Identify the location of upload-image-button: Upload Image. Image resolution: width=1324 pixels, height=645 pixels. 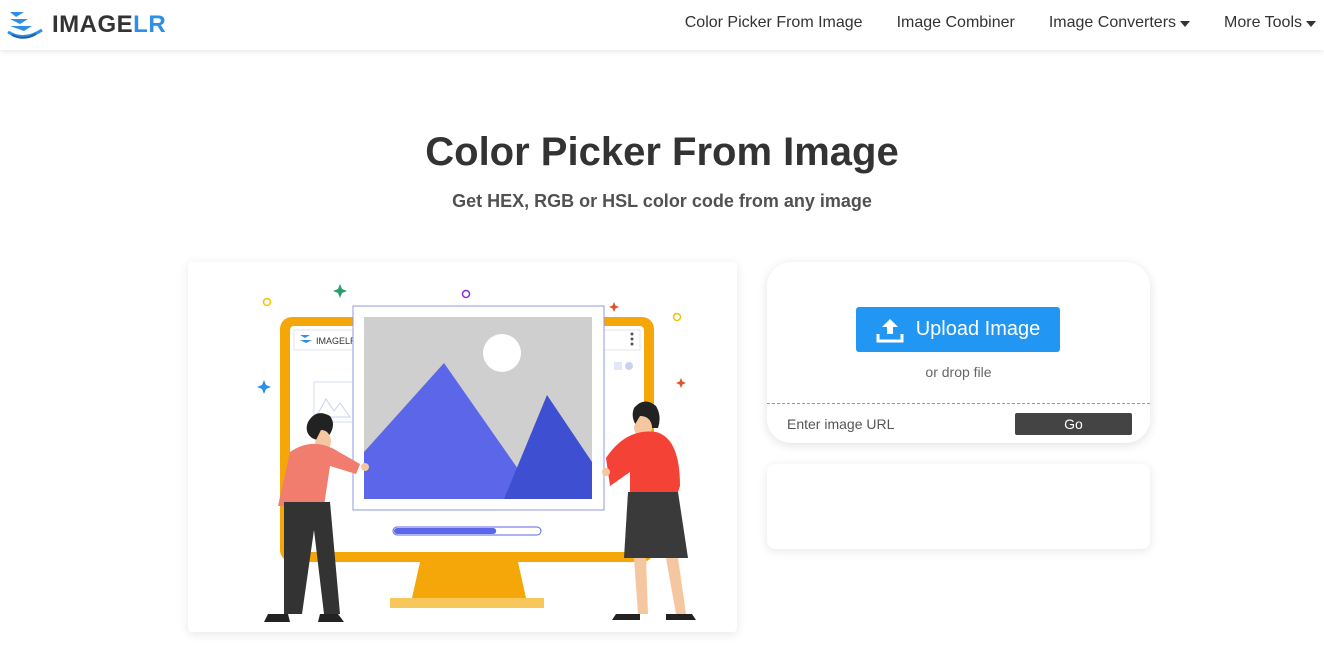
(958, 329).